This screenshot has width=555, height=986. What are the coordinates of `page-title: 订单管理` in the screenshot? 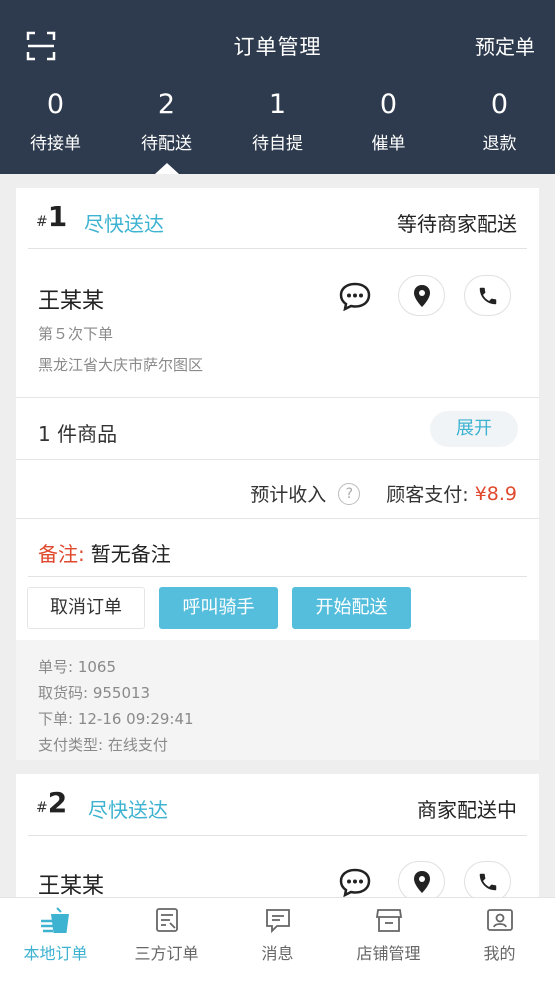 It's located at (277, 47).